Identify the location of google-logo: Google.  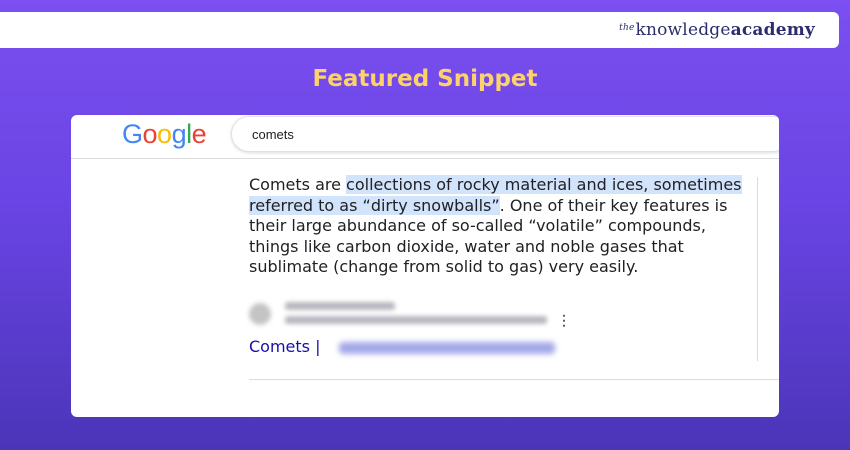
(164, 134).